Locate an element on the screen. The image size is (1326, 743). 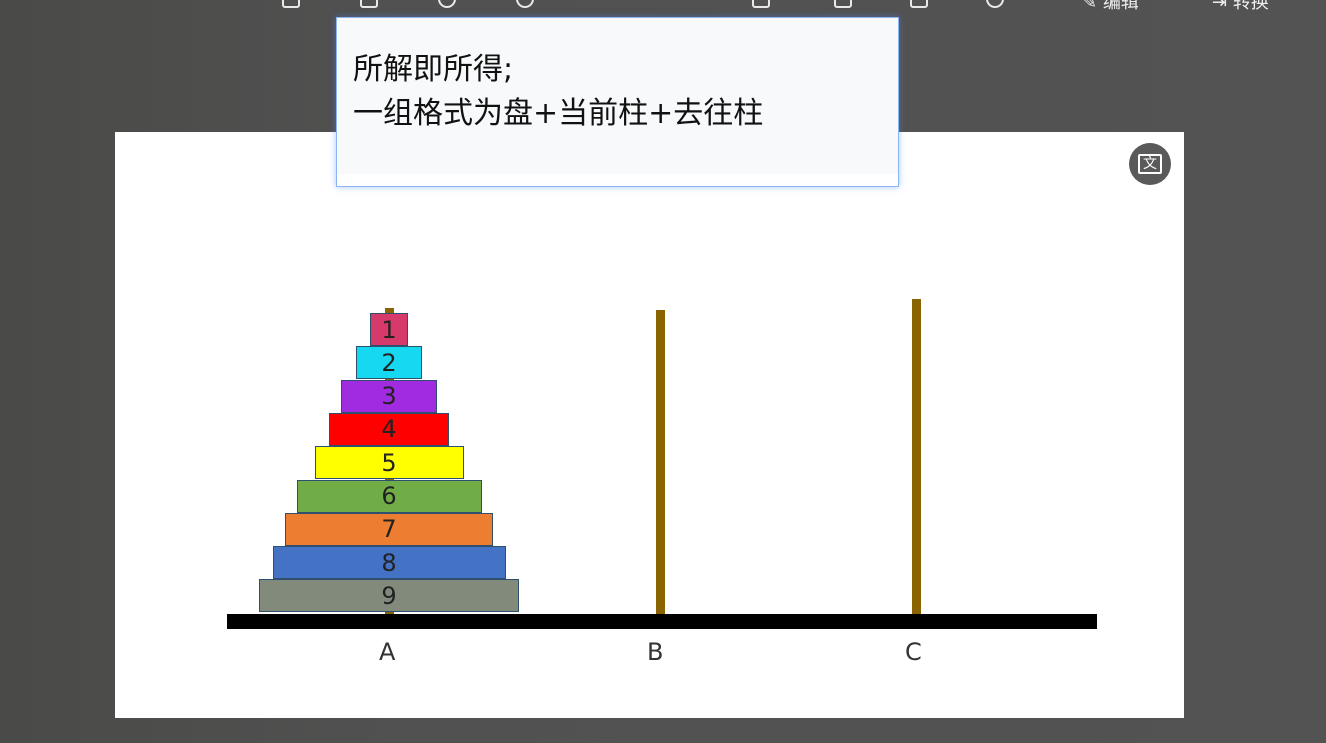
delete-icon is located at coordinates (919, 4).